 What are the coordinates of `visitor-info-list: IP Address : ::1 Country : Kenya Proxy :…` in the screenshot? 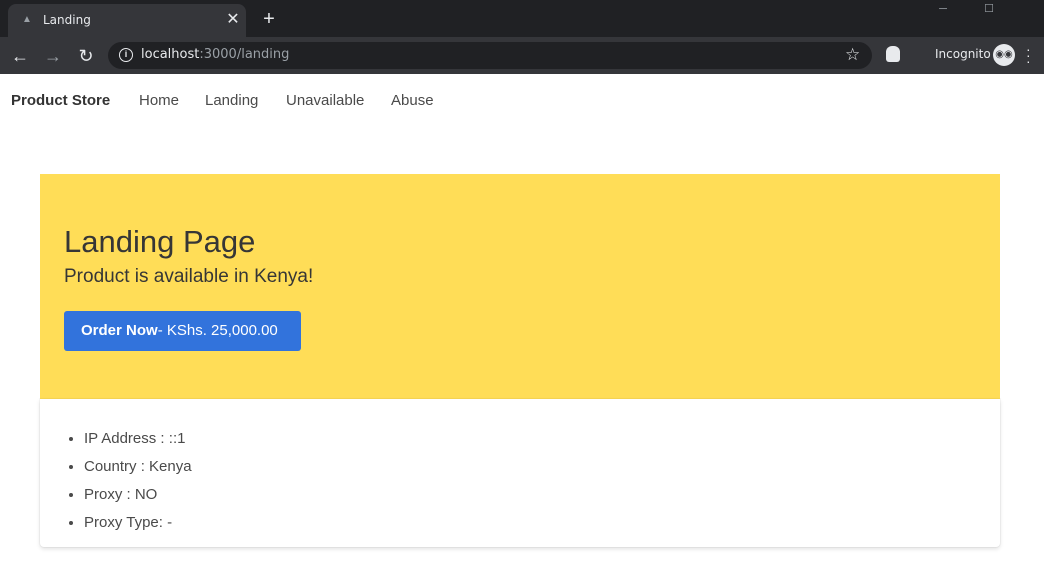 It's located at (138, 485).